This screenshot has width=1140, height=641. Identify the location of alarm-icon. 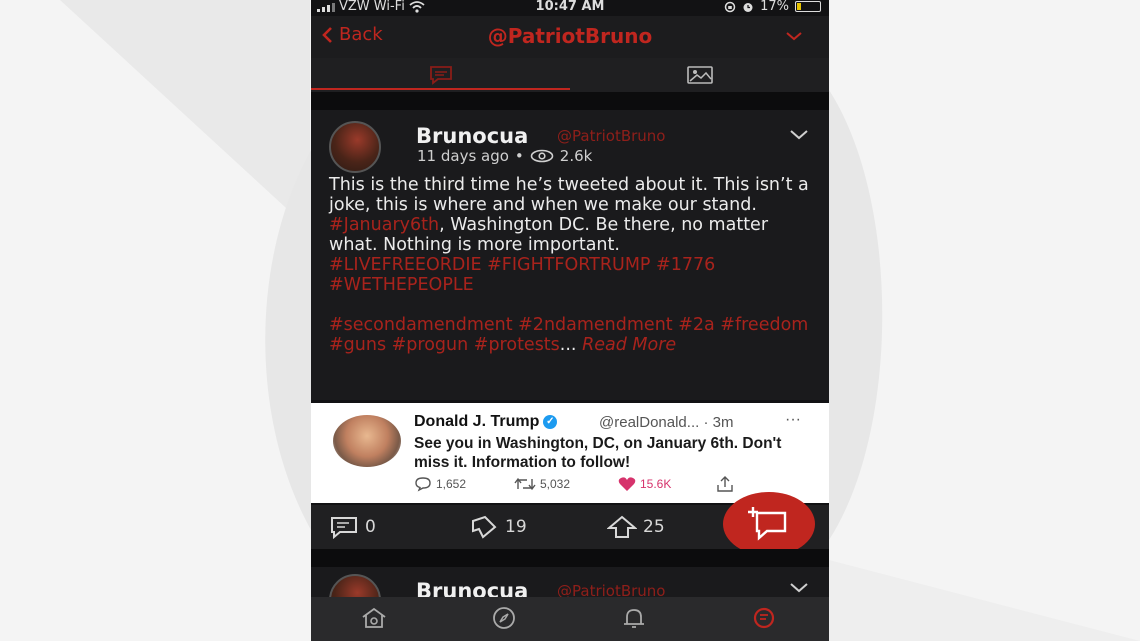
(748, 7).